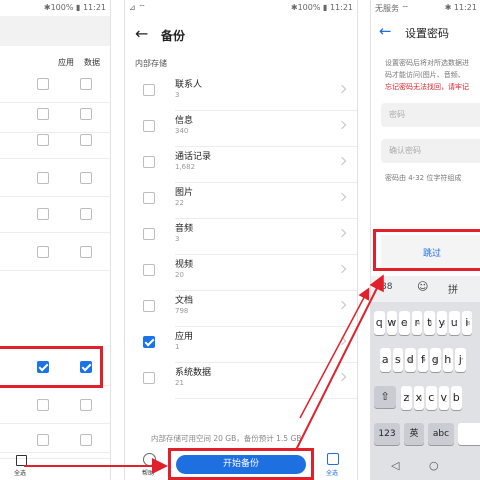 The image size is (480, 480). What do you see at coordinates (456, 398) in the screenshot?
I see `key-b: :b` at bounding box center [456, 398].